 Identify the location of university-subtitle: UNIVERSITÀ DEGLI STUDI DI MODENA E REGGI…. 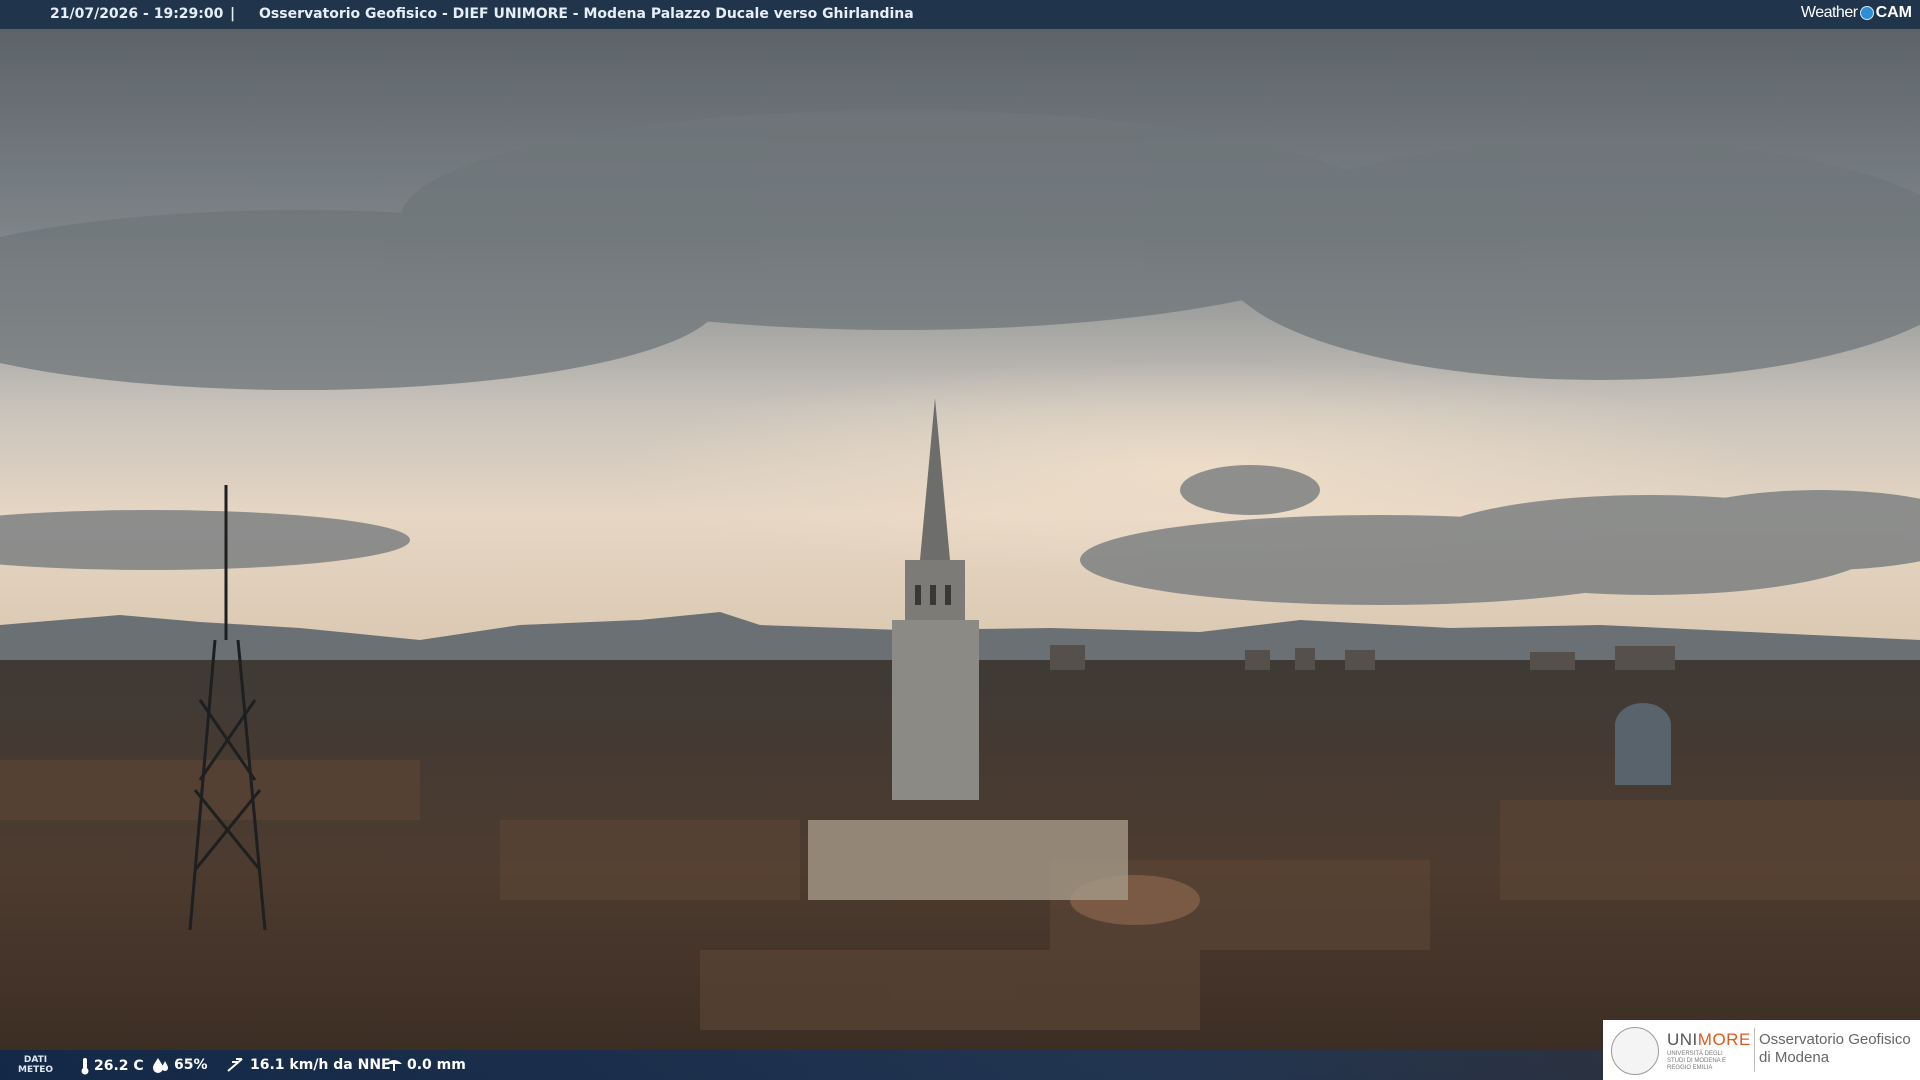
(1697, 1061).